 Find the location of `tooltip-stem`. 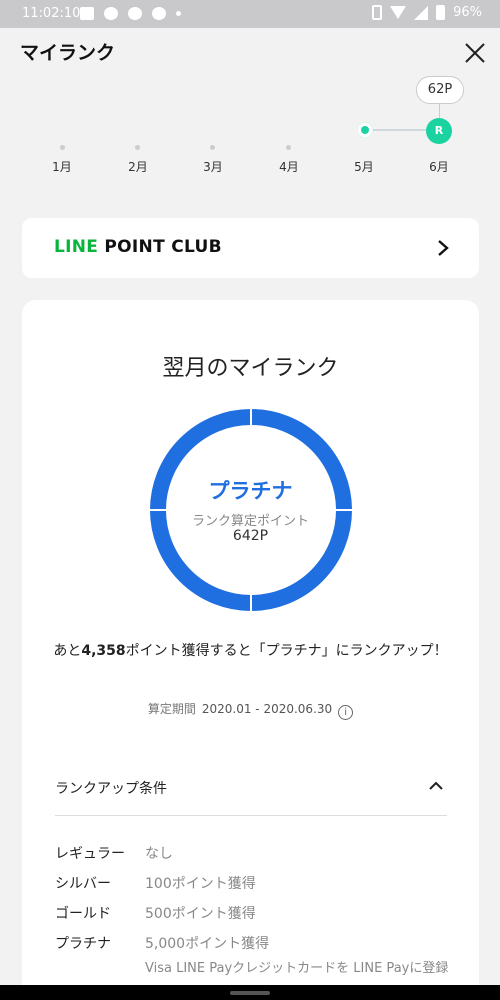

tooltip-stem is located at coordinates (439, 111).